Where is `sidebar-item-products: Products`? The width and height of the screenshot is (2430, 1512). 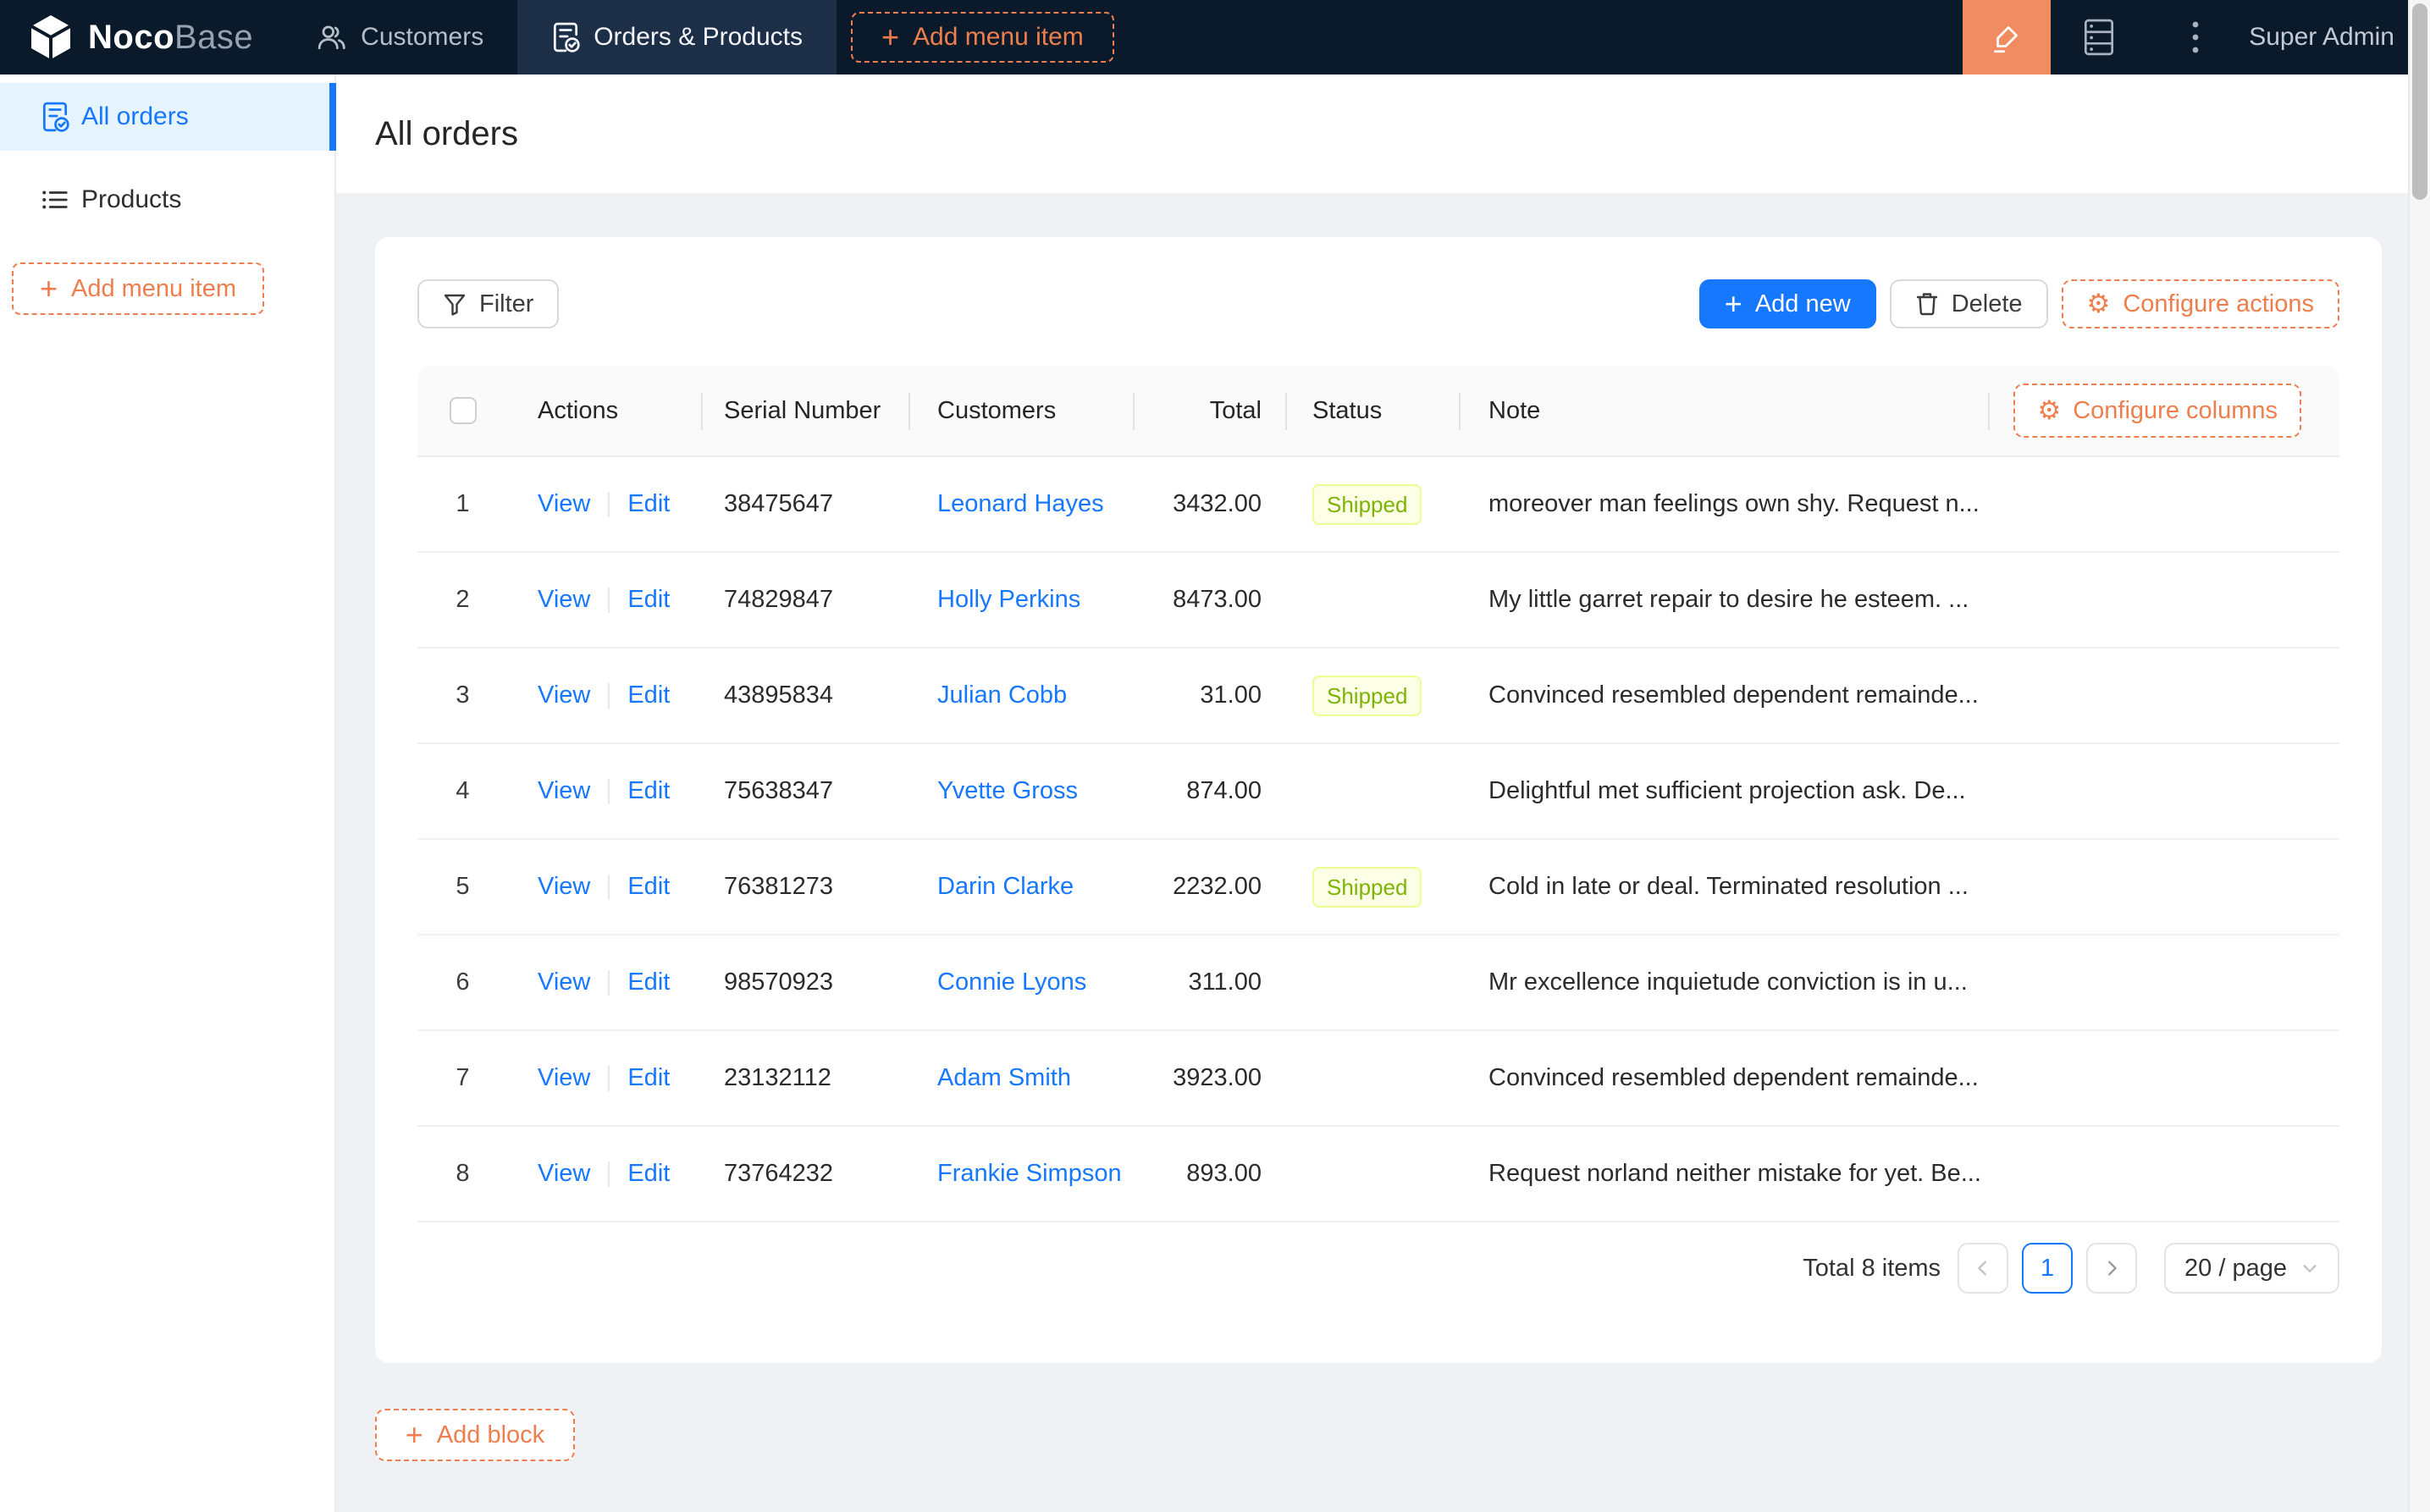
sidebar-item-products: Products is located at coordinates (167, 200).